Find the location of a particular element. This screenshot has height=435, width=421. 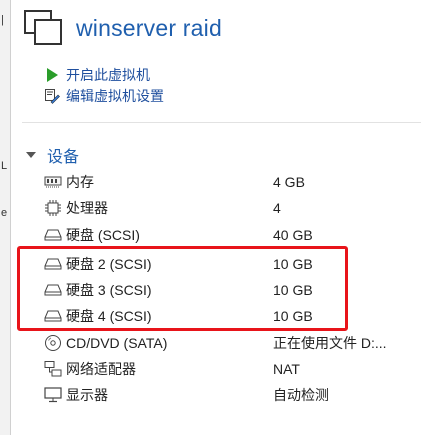

play-icon is located at coordinates (52, 75).